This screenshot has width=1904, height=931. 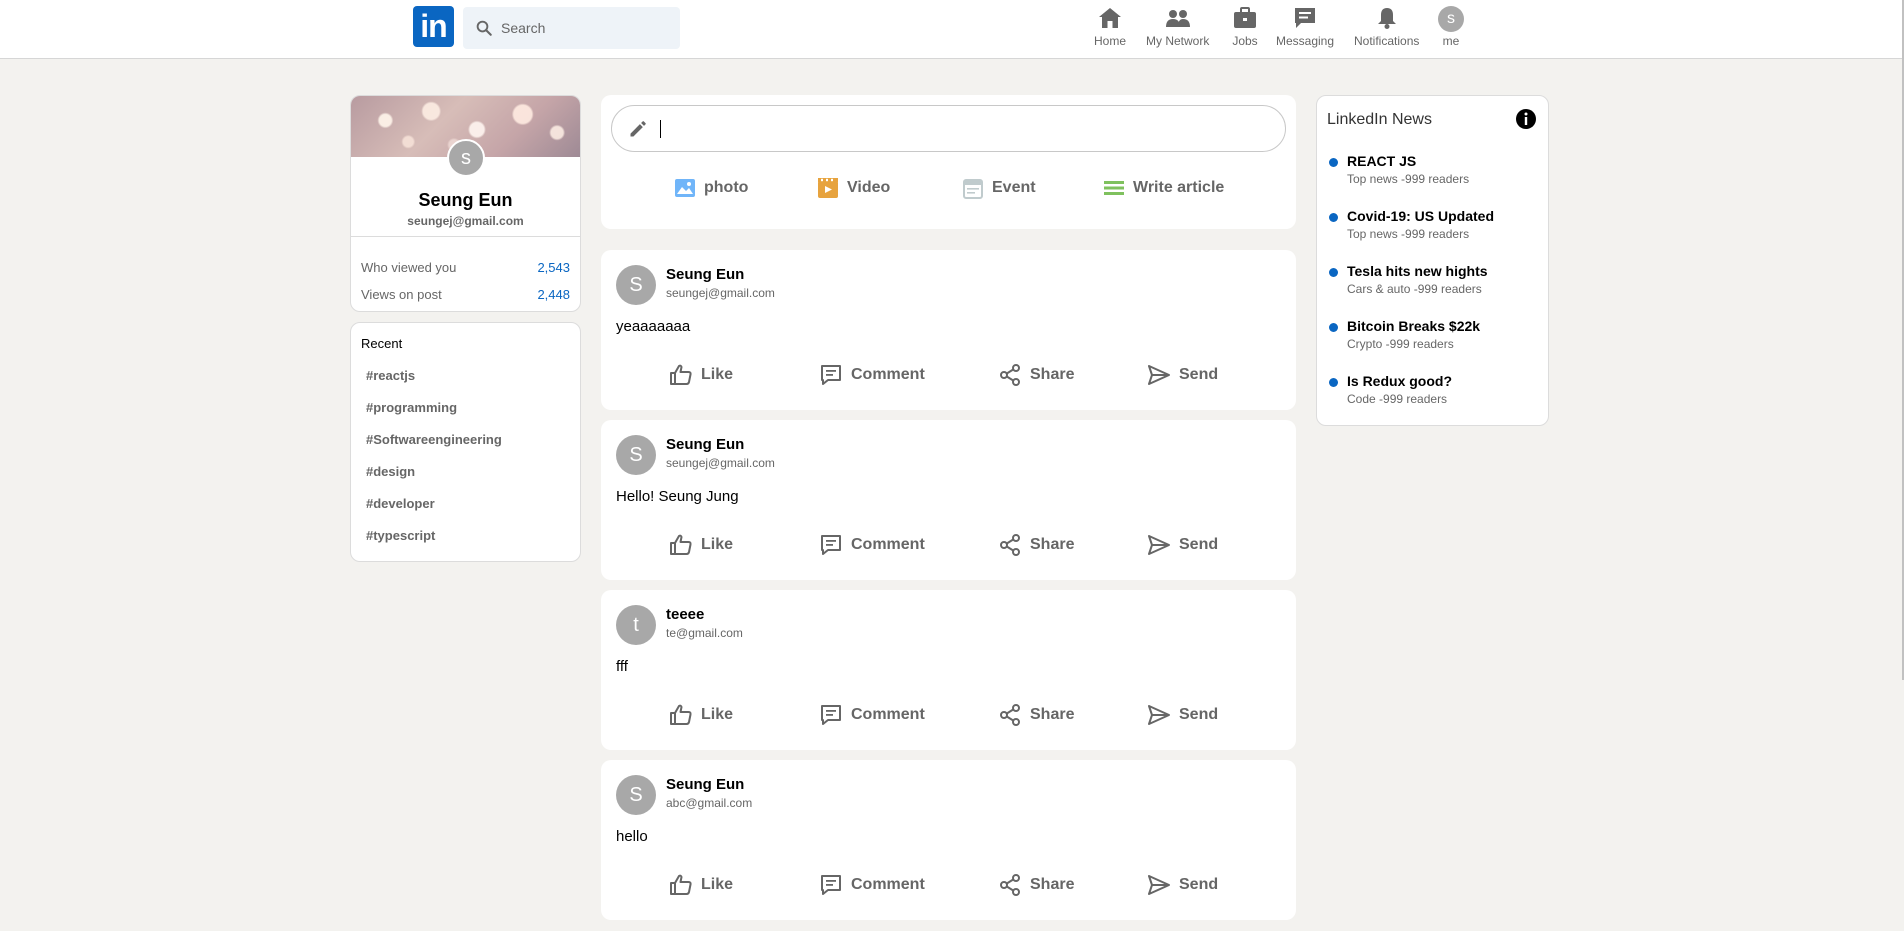 I want to click on network-icon, so click(x=1177, y=18).